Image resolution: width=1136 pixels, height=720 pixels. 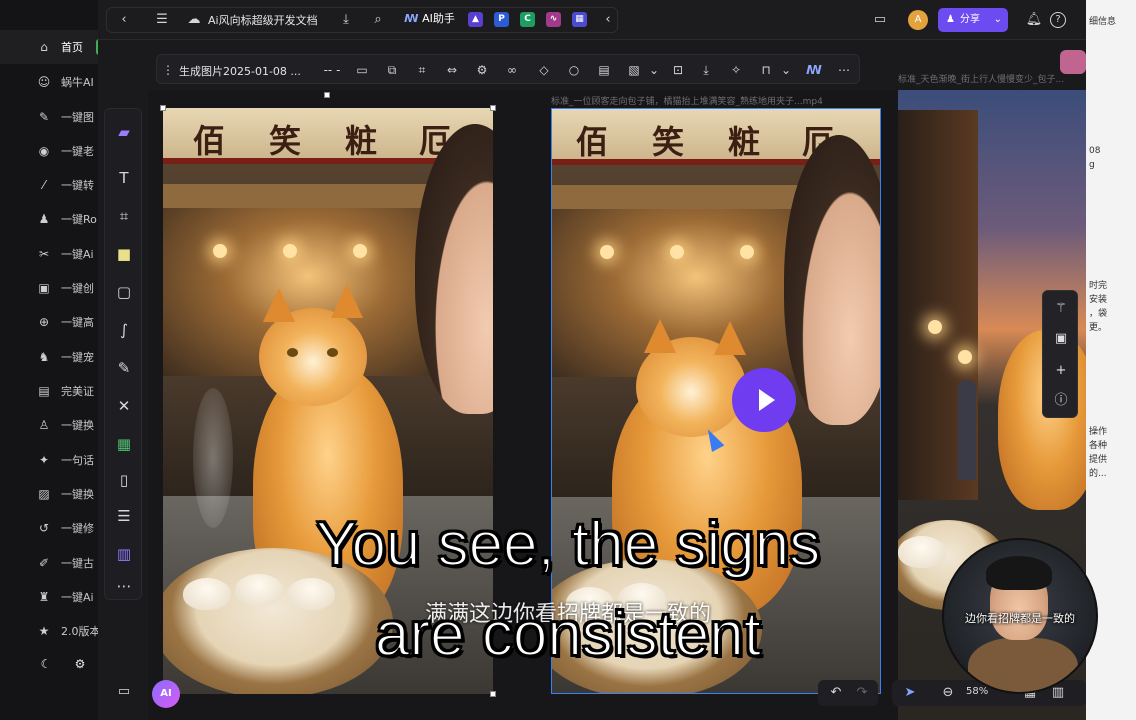 I want to click on sidebar-item-2: ✎ 一键图, so click(x=50, y=117).